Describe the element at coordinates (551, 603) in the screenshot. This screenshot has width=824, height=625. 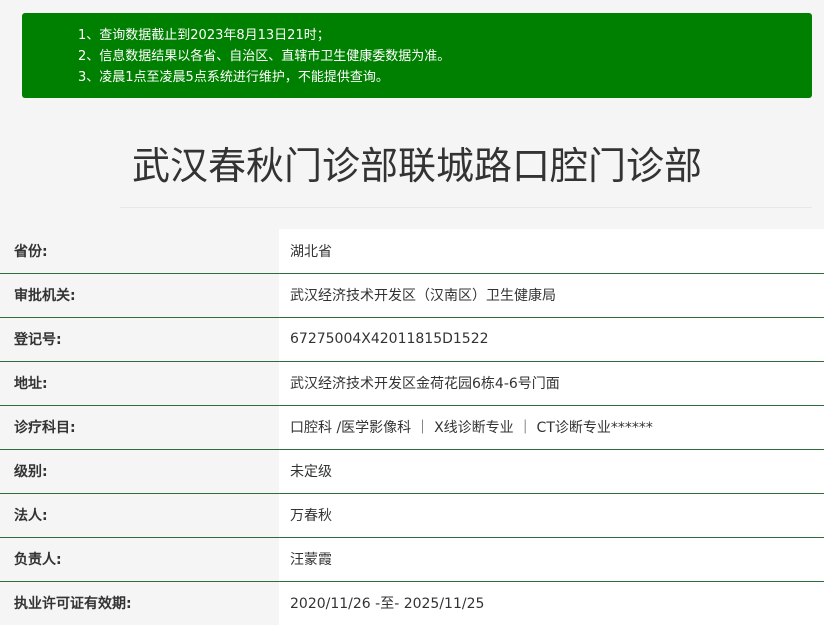
I see `row-value-license-validity: 2020/11/26 -至- 2025/11/25` at that location.